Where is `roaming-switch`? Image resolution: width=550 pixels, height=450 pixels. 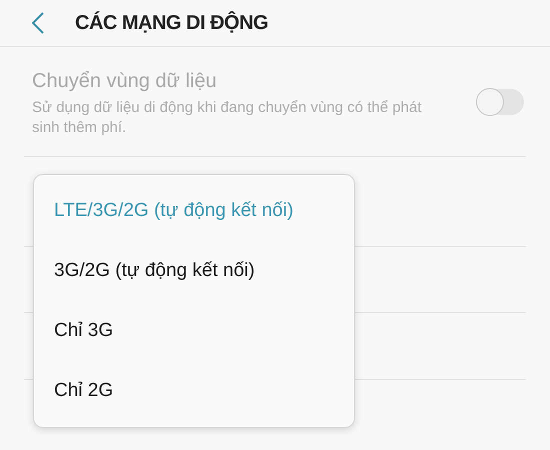 roaming-switch is located at coordinates (500, 101).